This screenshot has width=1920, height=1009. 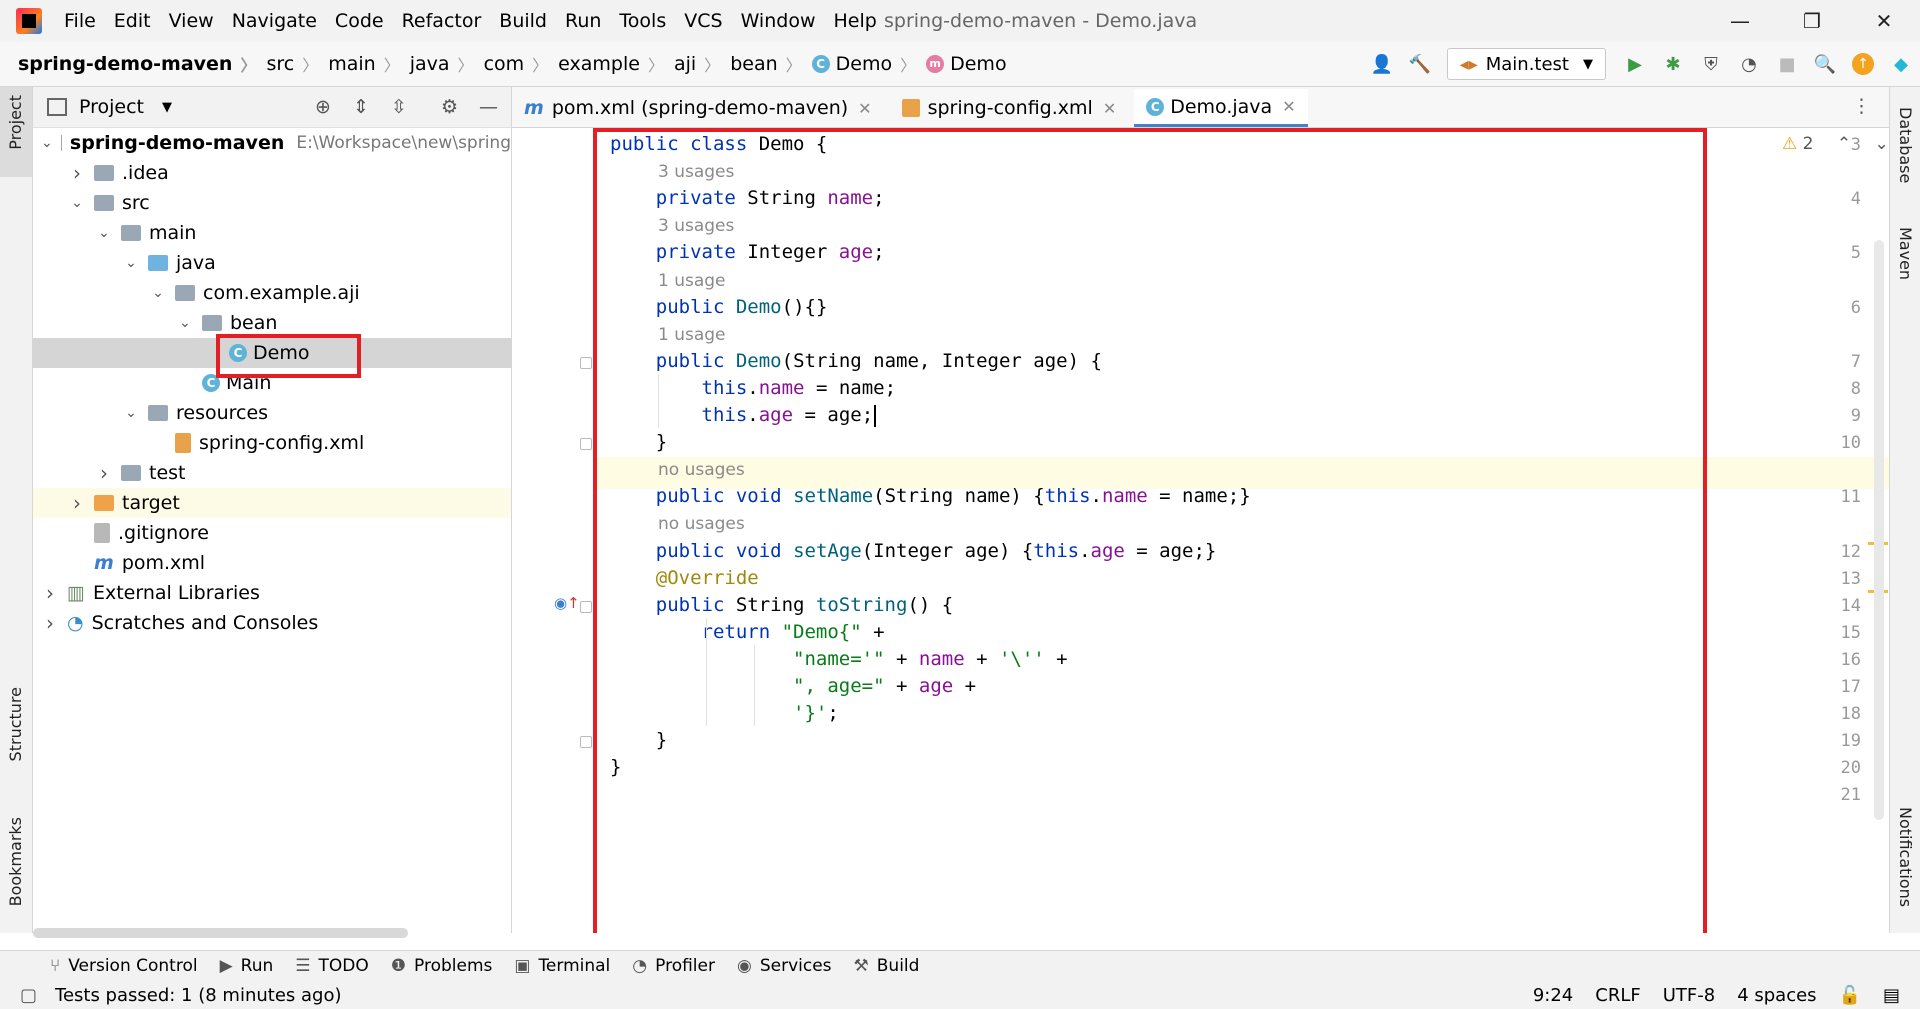 What do you see at coordinates (1711, 64) in the screenshot?
I see `coverage-icon: ⛨` at bounding box center [1711, 64].